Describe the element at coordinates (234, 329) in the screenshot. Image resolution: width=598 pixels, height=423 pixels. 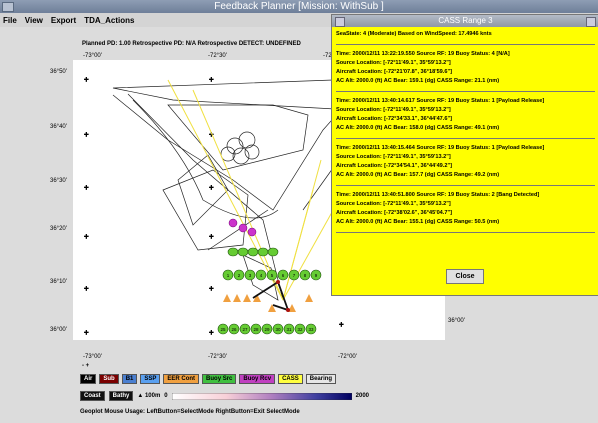
I see `buoy-number: 26` at that location.